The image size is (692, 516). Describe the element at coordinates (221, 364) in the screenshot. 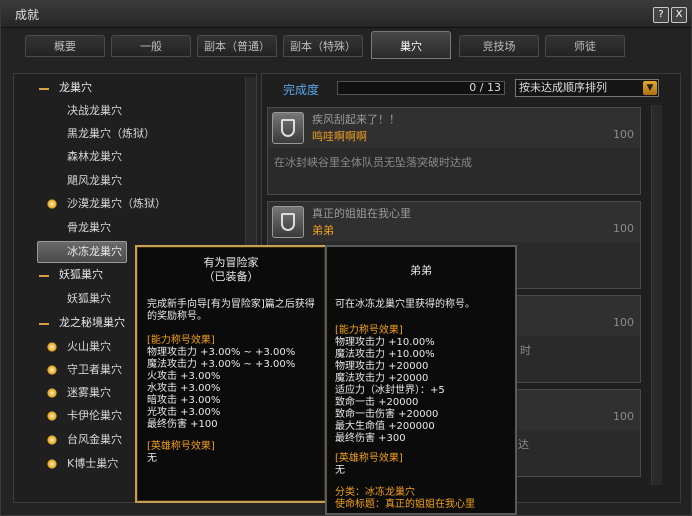

I see `tooltip-effect: 魔法攻击力 +3.00% ~ +3.00%` at that location.